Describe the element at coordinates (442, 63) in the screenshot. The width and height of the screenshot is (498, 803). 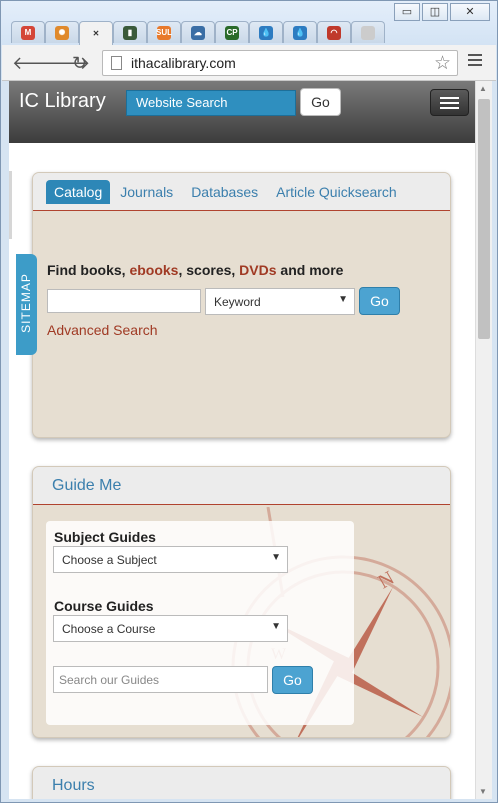
I see `bookmark-star-icon: ☆` at that location.